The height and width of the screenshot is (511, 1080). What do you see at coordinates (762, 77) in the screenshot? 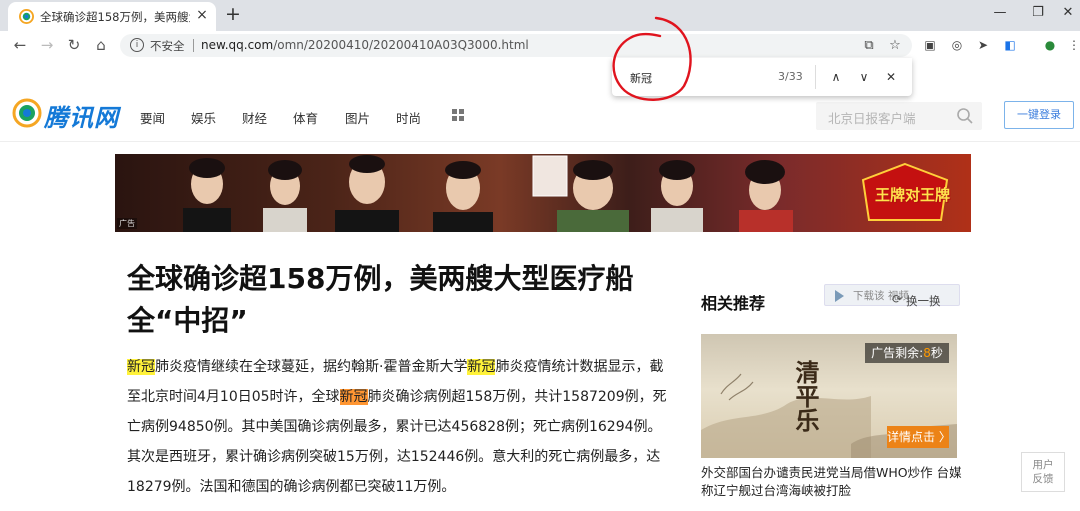
I see `find-bar: 新冠 3/33 ∧ ∨ ✕` at bounding box center [762, 77].